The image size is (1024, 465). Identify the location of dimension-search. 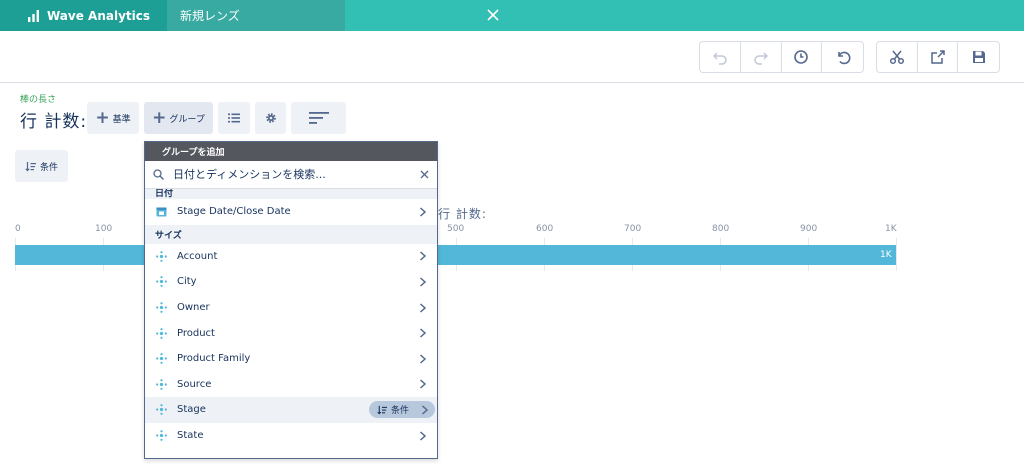
(291, 175).